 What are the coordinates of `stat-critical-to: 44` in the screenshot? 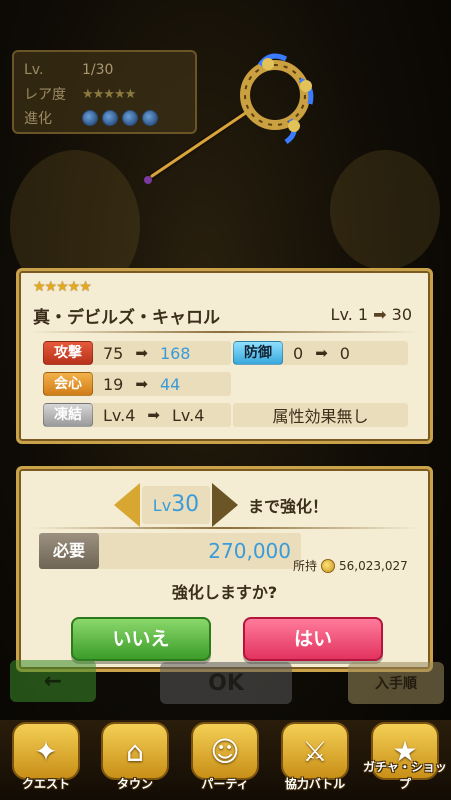 It's located at (170, 384).